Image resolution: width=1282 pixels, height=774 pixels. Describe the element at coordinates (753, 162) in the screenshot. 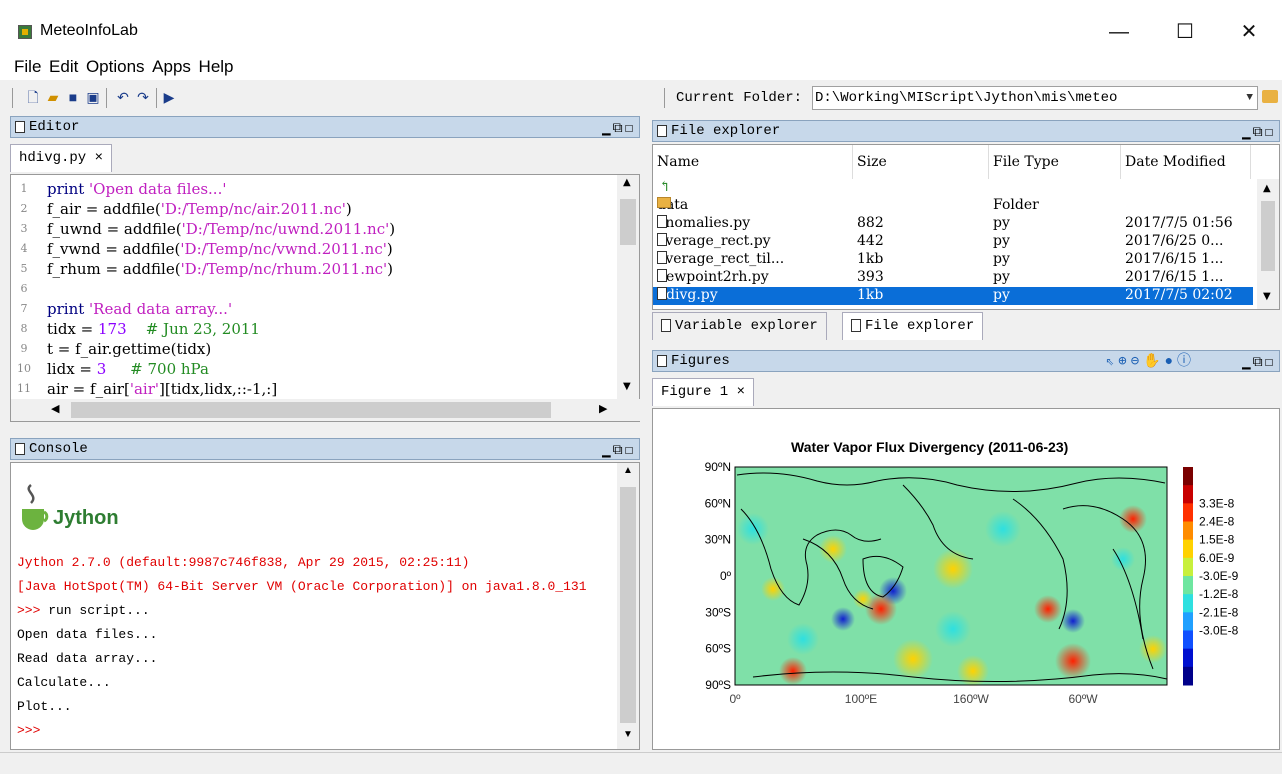

I see `column-header-name: Name` at that location.